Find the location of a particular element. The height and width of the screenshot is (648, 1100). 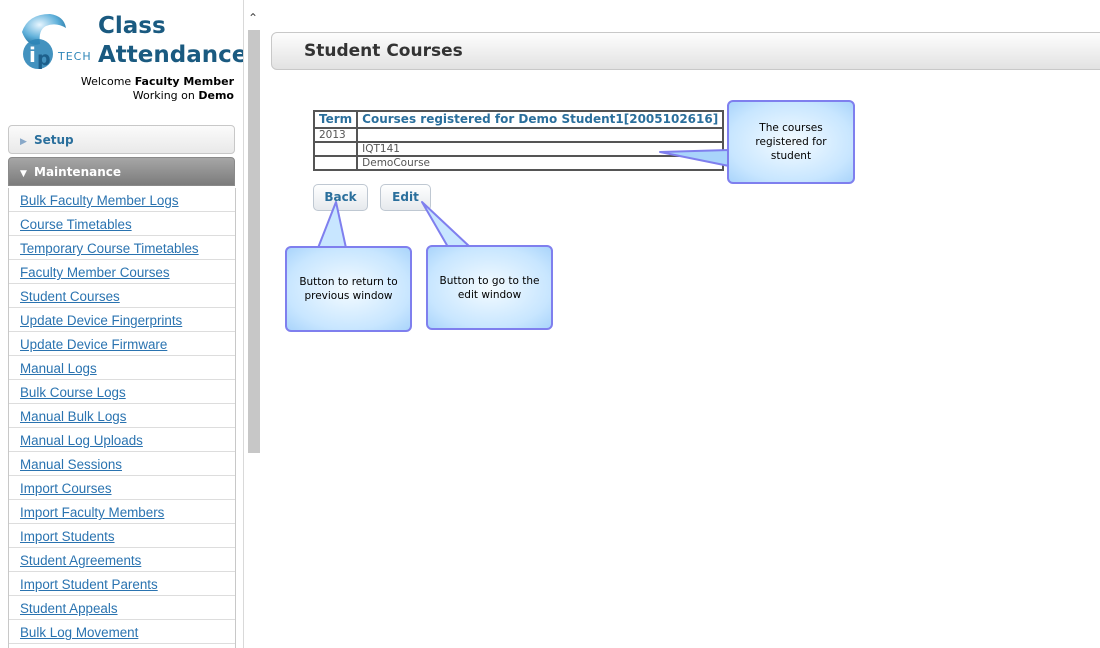

menu-item: Import Courses is located at coordinates (122, 488).